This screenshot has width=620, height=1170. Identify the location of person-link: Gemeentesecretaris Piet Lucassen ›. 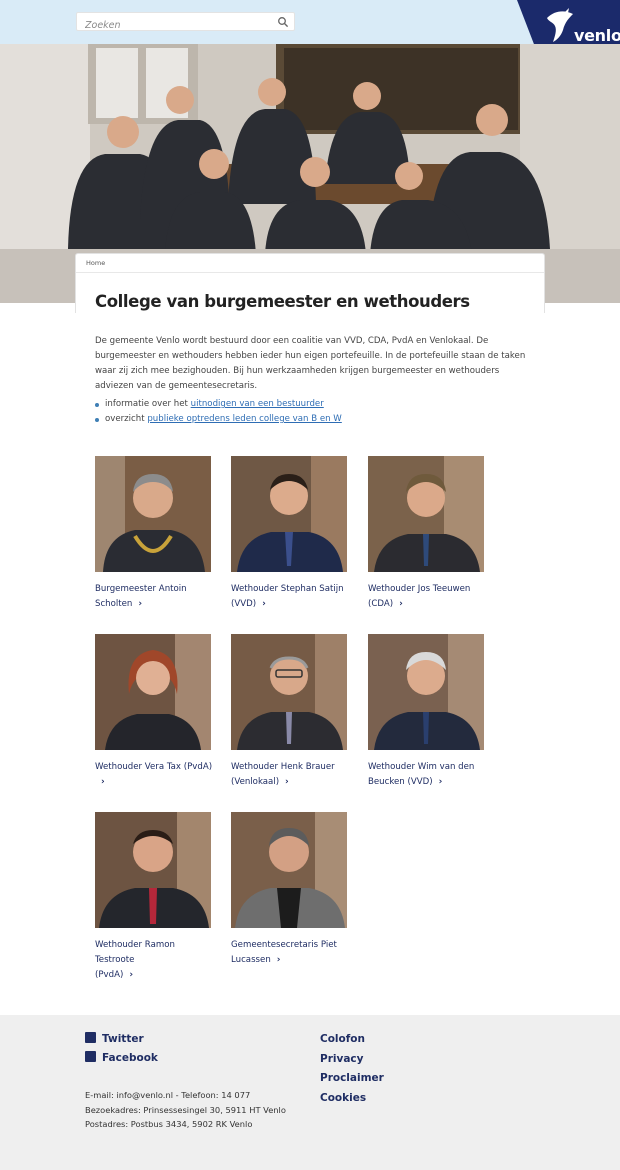
(291, 953).